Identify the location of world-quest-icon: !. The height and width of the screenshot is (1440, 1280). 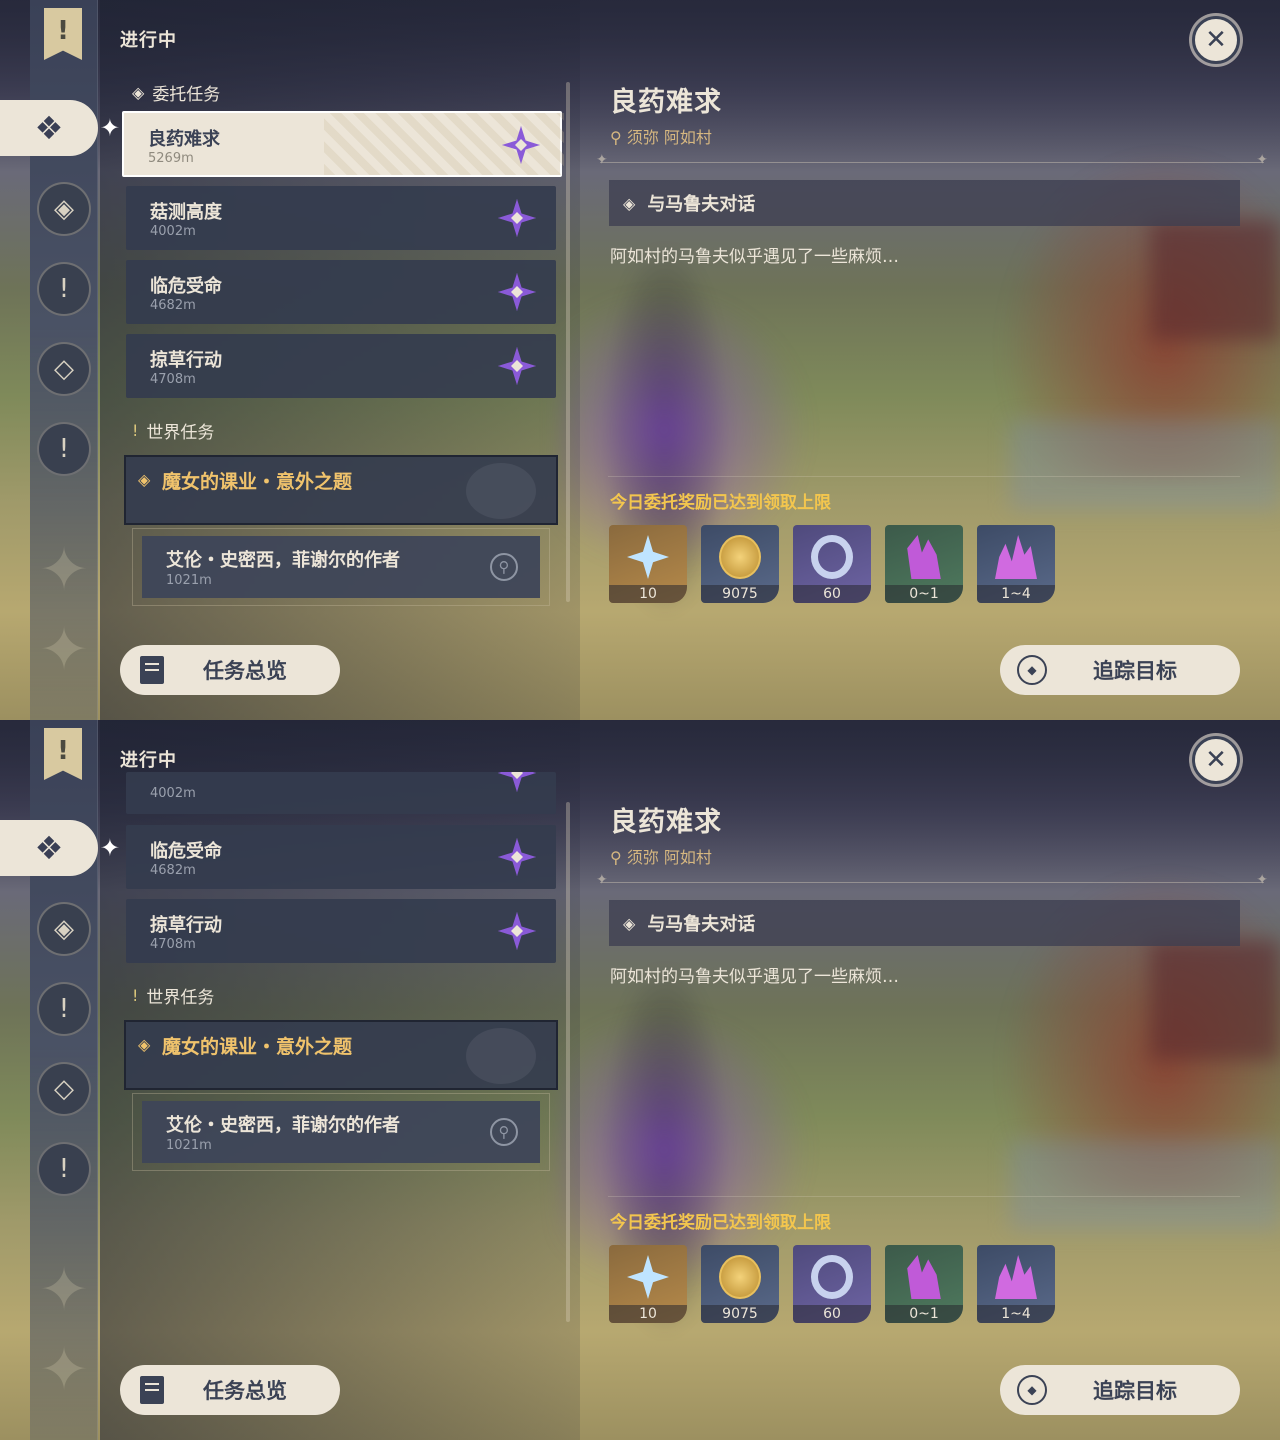
(64, 1169).